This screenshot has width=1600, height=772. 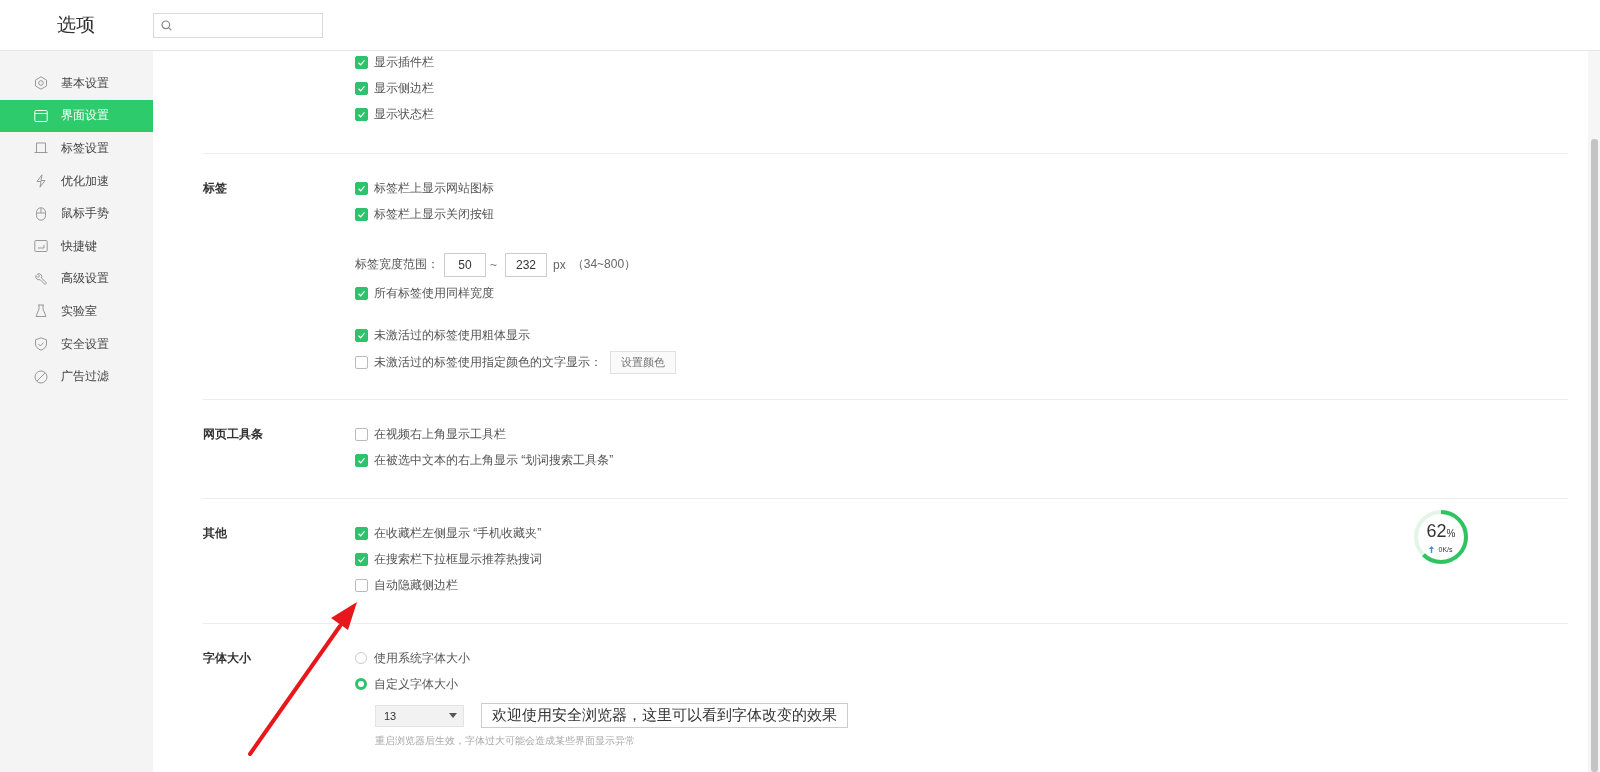 What do you see at coordinates (215, 187) in the screenshot?
I see `section-title: 标签` at bounding box center [215, 187].